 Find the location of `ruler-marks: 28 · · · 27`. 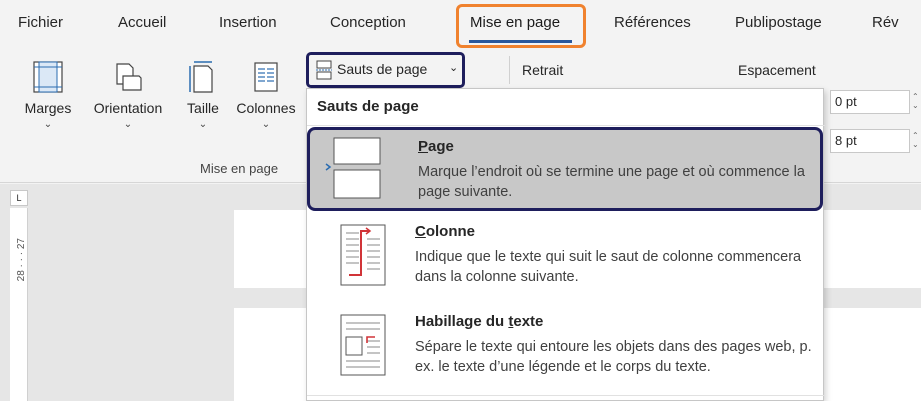

ruler-marks: 28 · · · 27 is located at coordinates (21, 260).